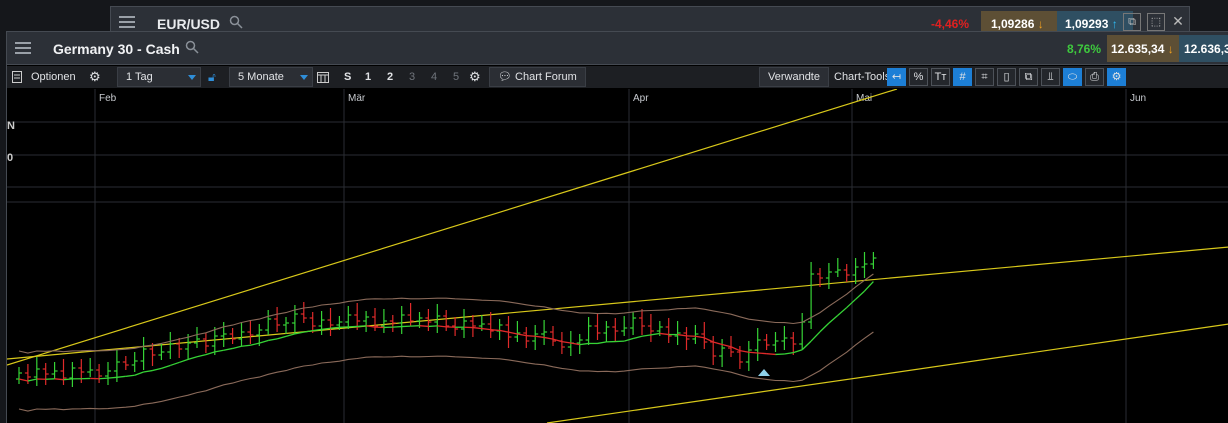  I want to click on range-select: 5 Monate, so click(271, 77).